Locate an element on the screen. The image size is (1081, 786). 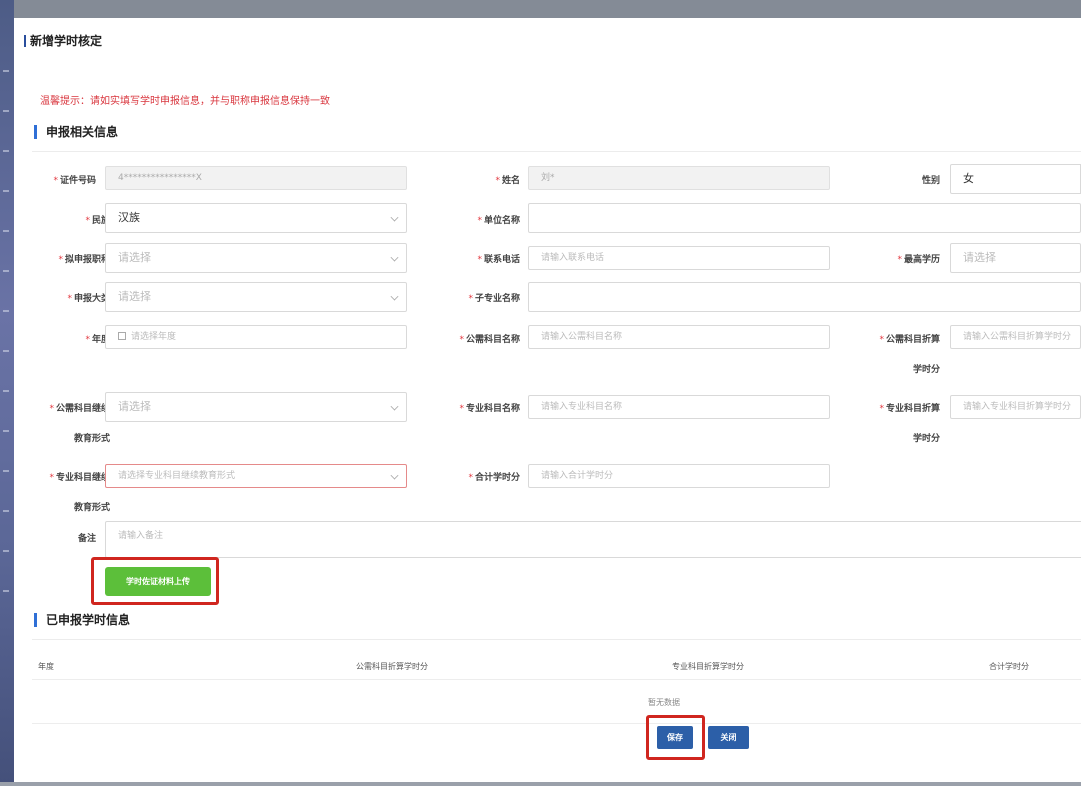
table-header-pro-hours: 专业科目折算学时分 is located at coordinates (708, 666).